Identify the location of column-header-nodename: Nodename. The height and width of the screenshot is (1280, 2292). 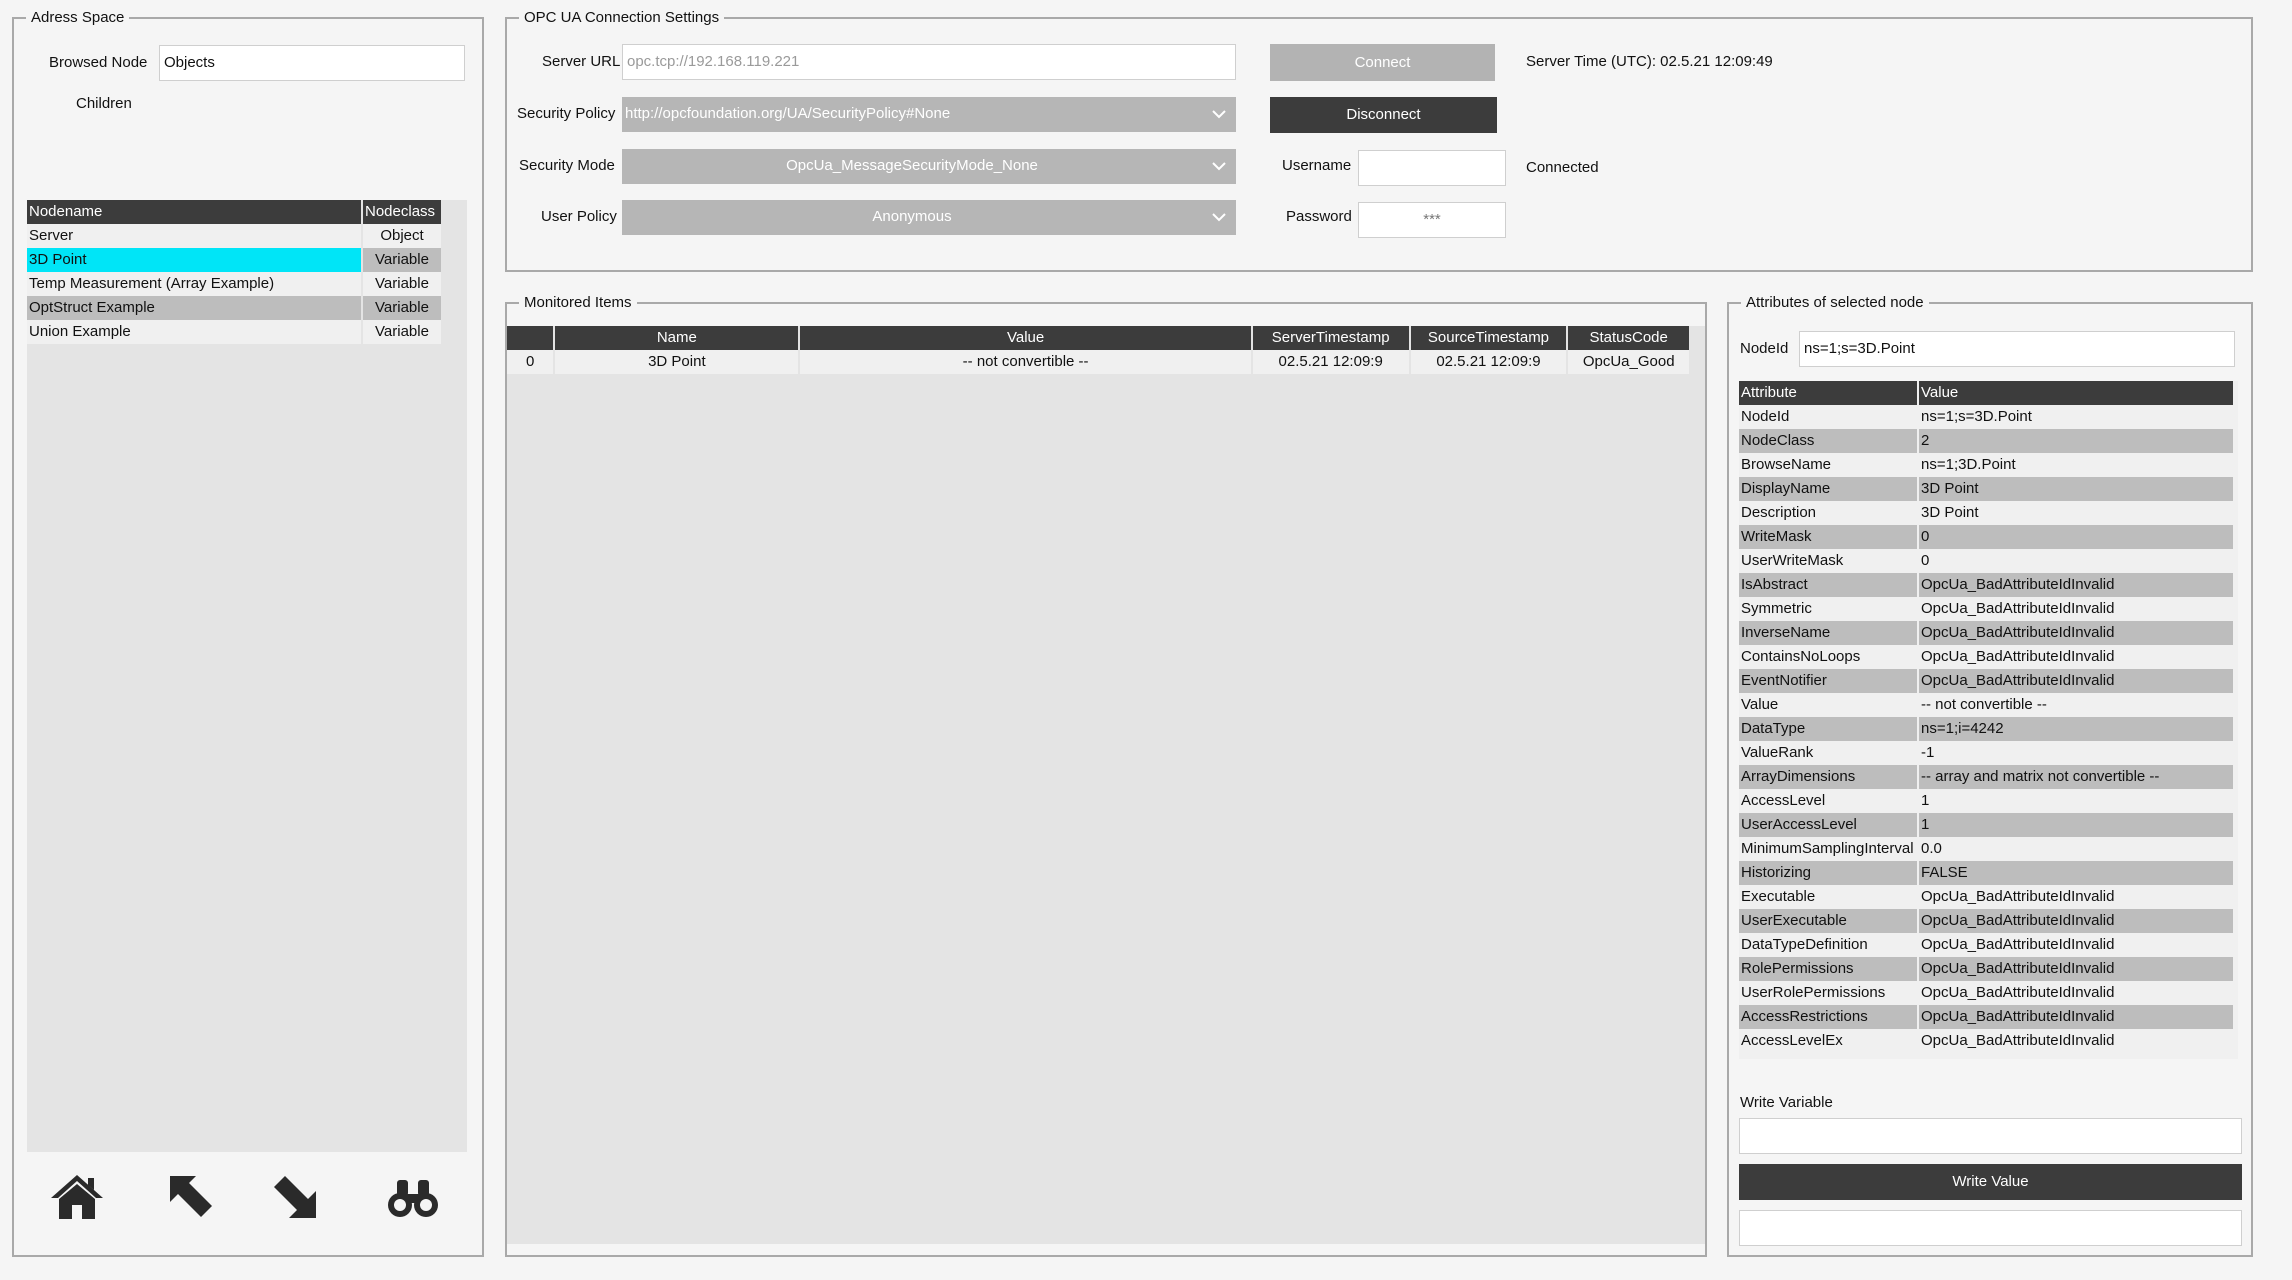
(194, 212).